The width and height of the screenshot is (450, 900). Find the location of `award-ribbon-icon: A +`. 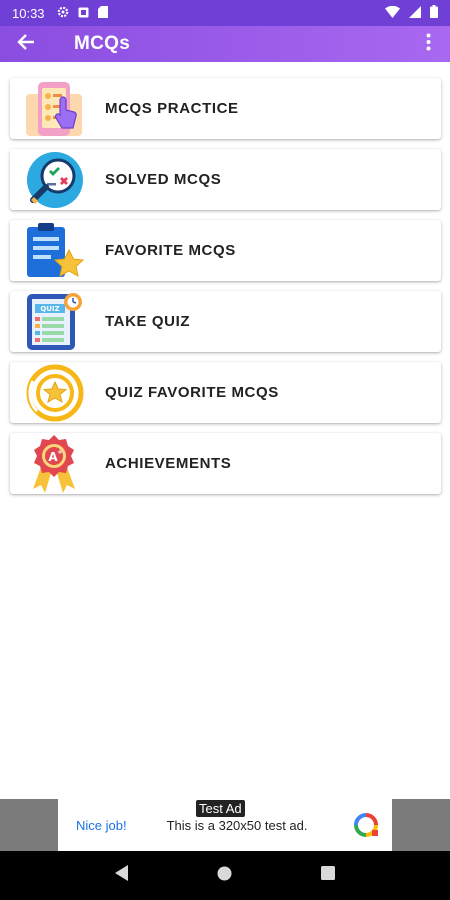

award-ribbon-icon: A + is located at coordinates (54, 463).